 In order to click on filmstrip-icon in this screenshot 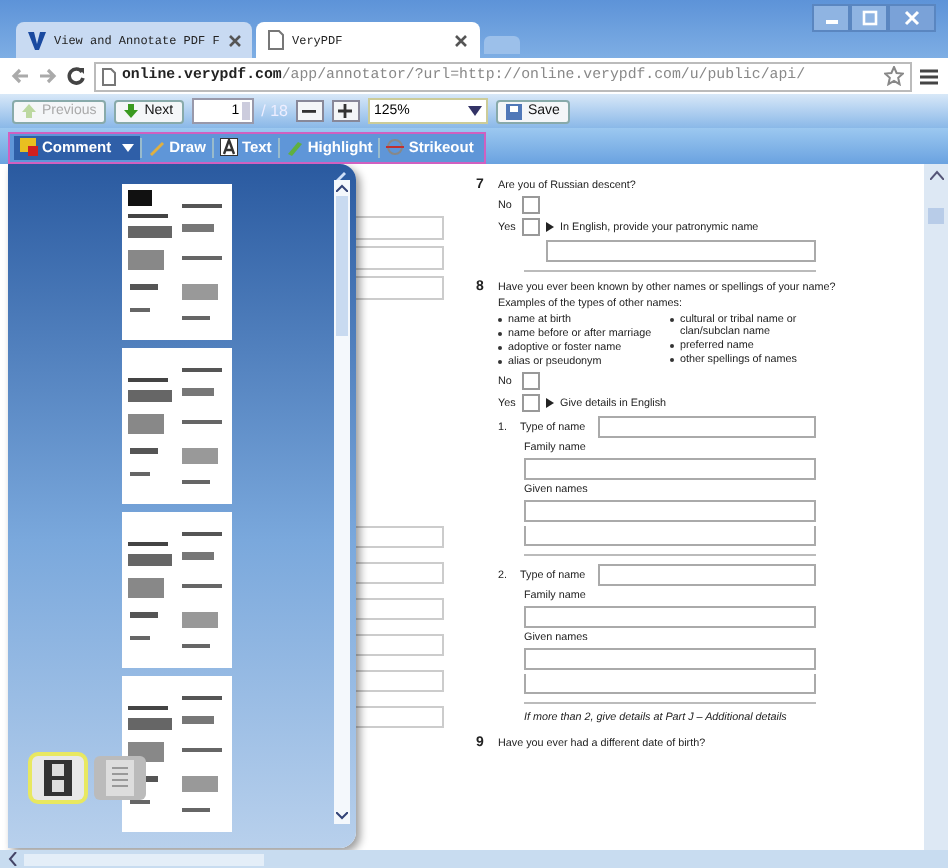, I will do `click(58, 778)`.